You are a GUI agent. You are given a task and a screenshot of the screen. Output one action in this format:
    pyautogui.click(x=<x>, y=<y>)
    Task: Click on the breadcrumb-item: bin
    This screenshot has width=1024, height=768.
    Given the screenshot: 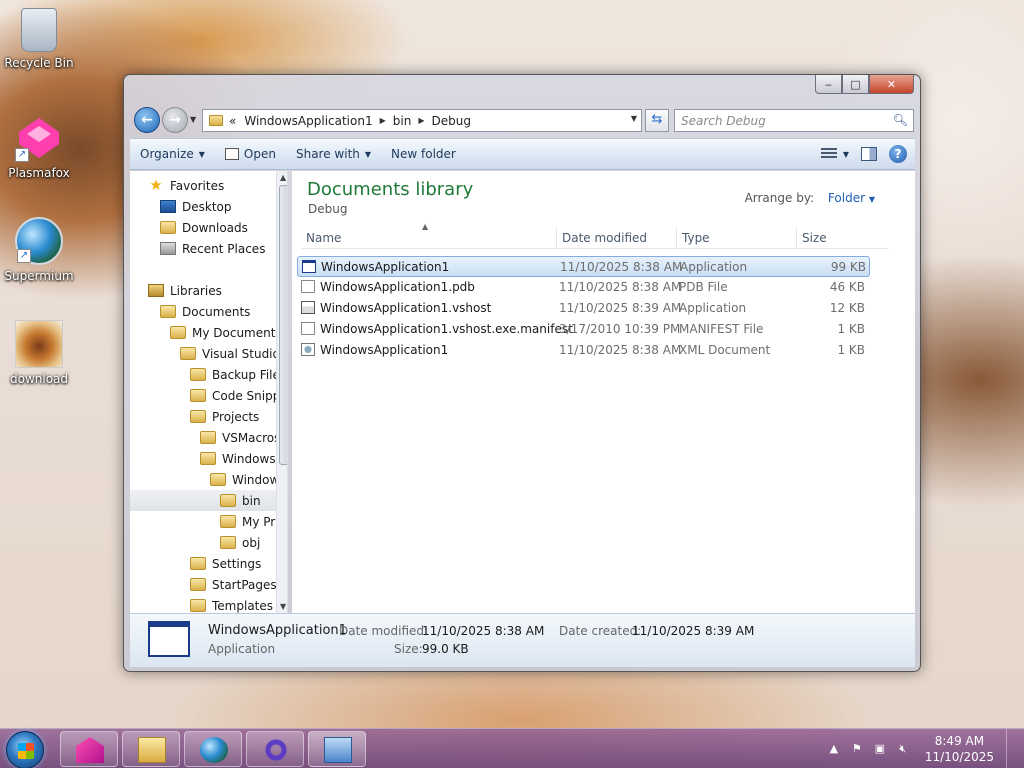 What is the action you would take?
    pyautogui.click(x=402, y=121)
    